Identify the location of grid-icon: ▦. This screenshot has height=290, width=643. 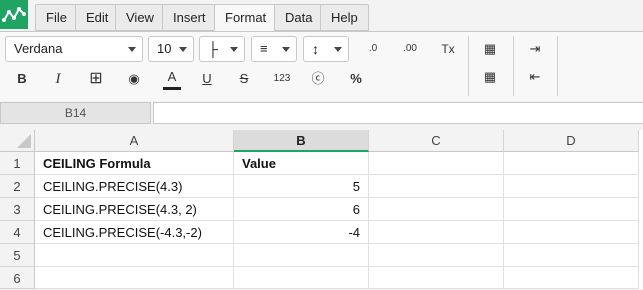
(490, 76).